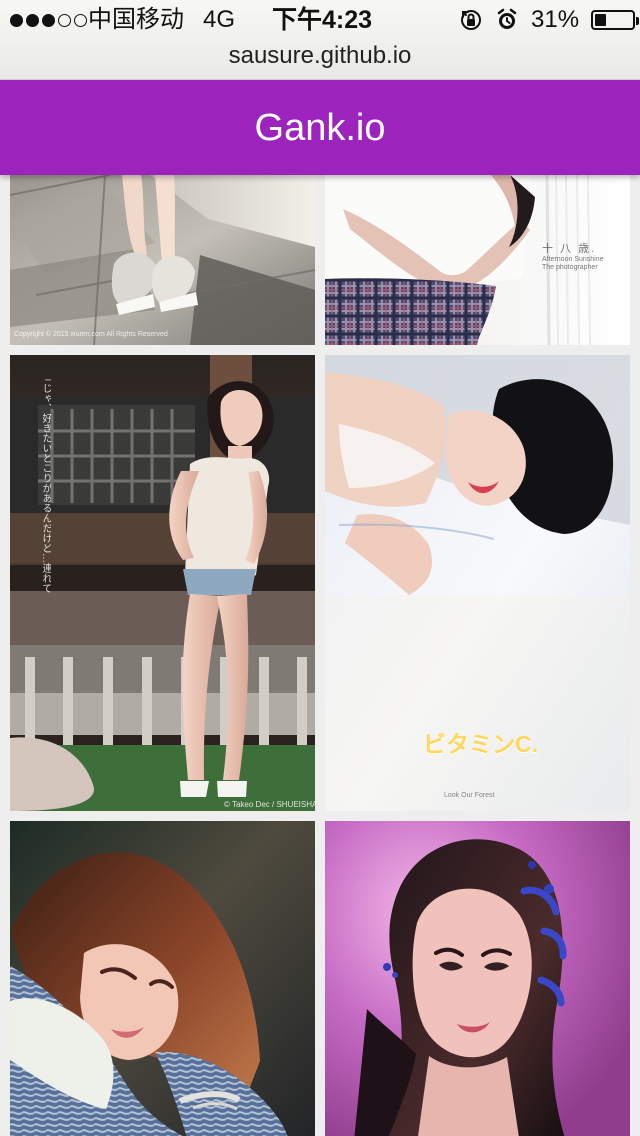  Describe the element at coordinates (573, 259) in the screenshot. I see `photo-subcaption: Afternoon Sunshine` at that location.